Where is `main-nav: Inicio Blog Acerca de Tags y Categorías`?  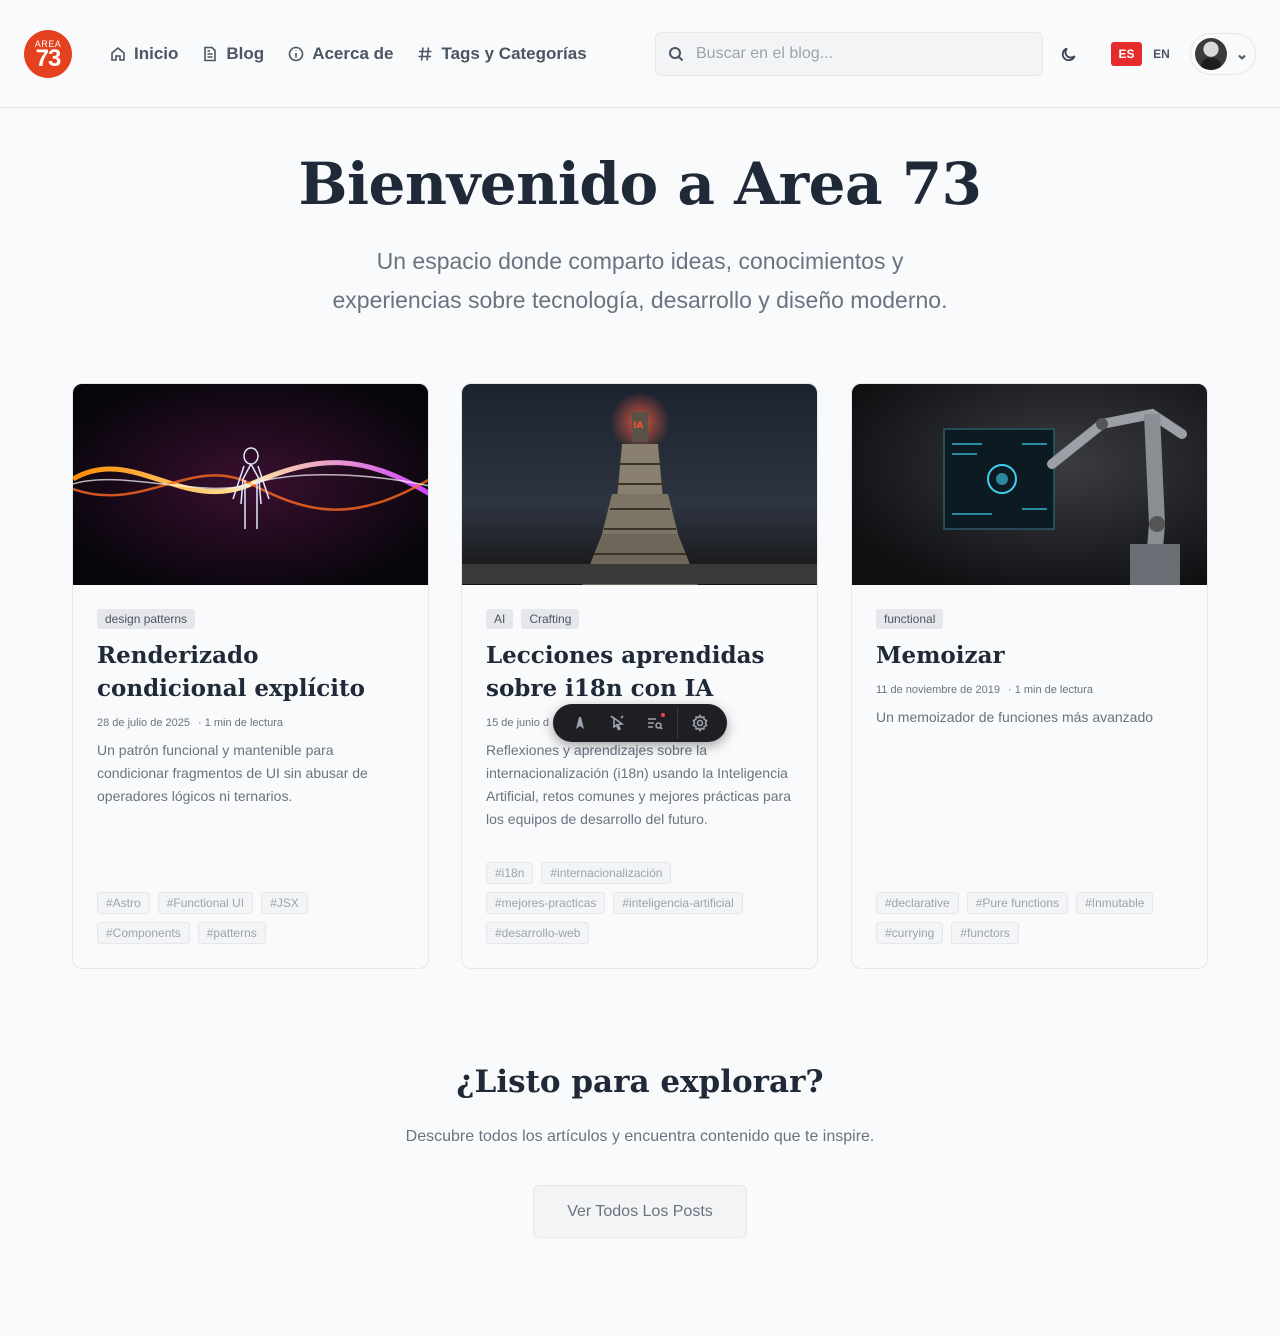
main-nav: Inicio Blog Acerca de Tags y Categorías is located at coordinates (348, 54).